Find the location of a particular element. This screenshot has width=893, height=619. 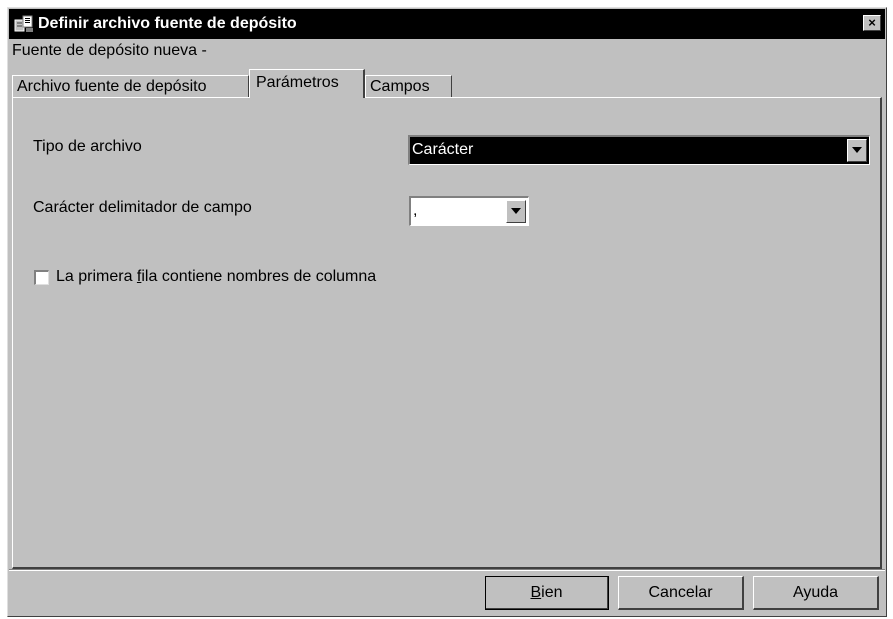

first-row-checkbox is located at coordinates (41, 277).